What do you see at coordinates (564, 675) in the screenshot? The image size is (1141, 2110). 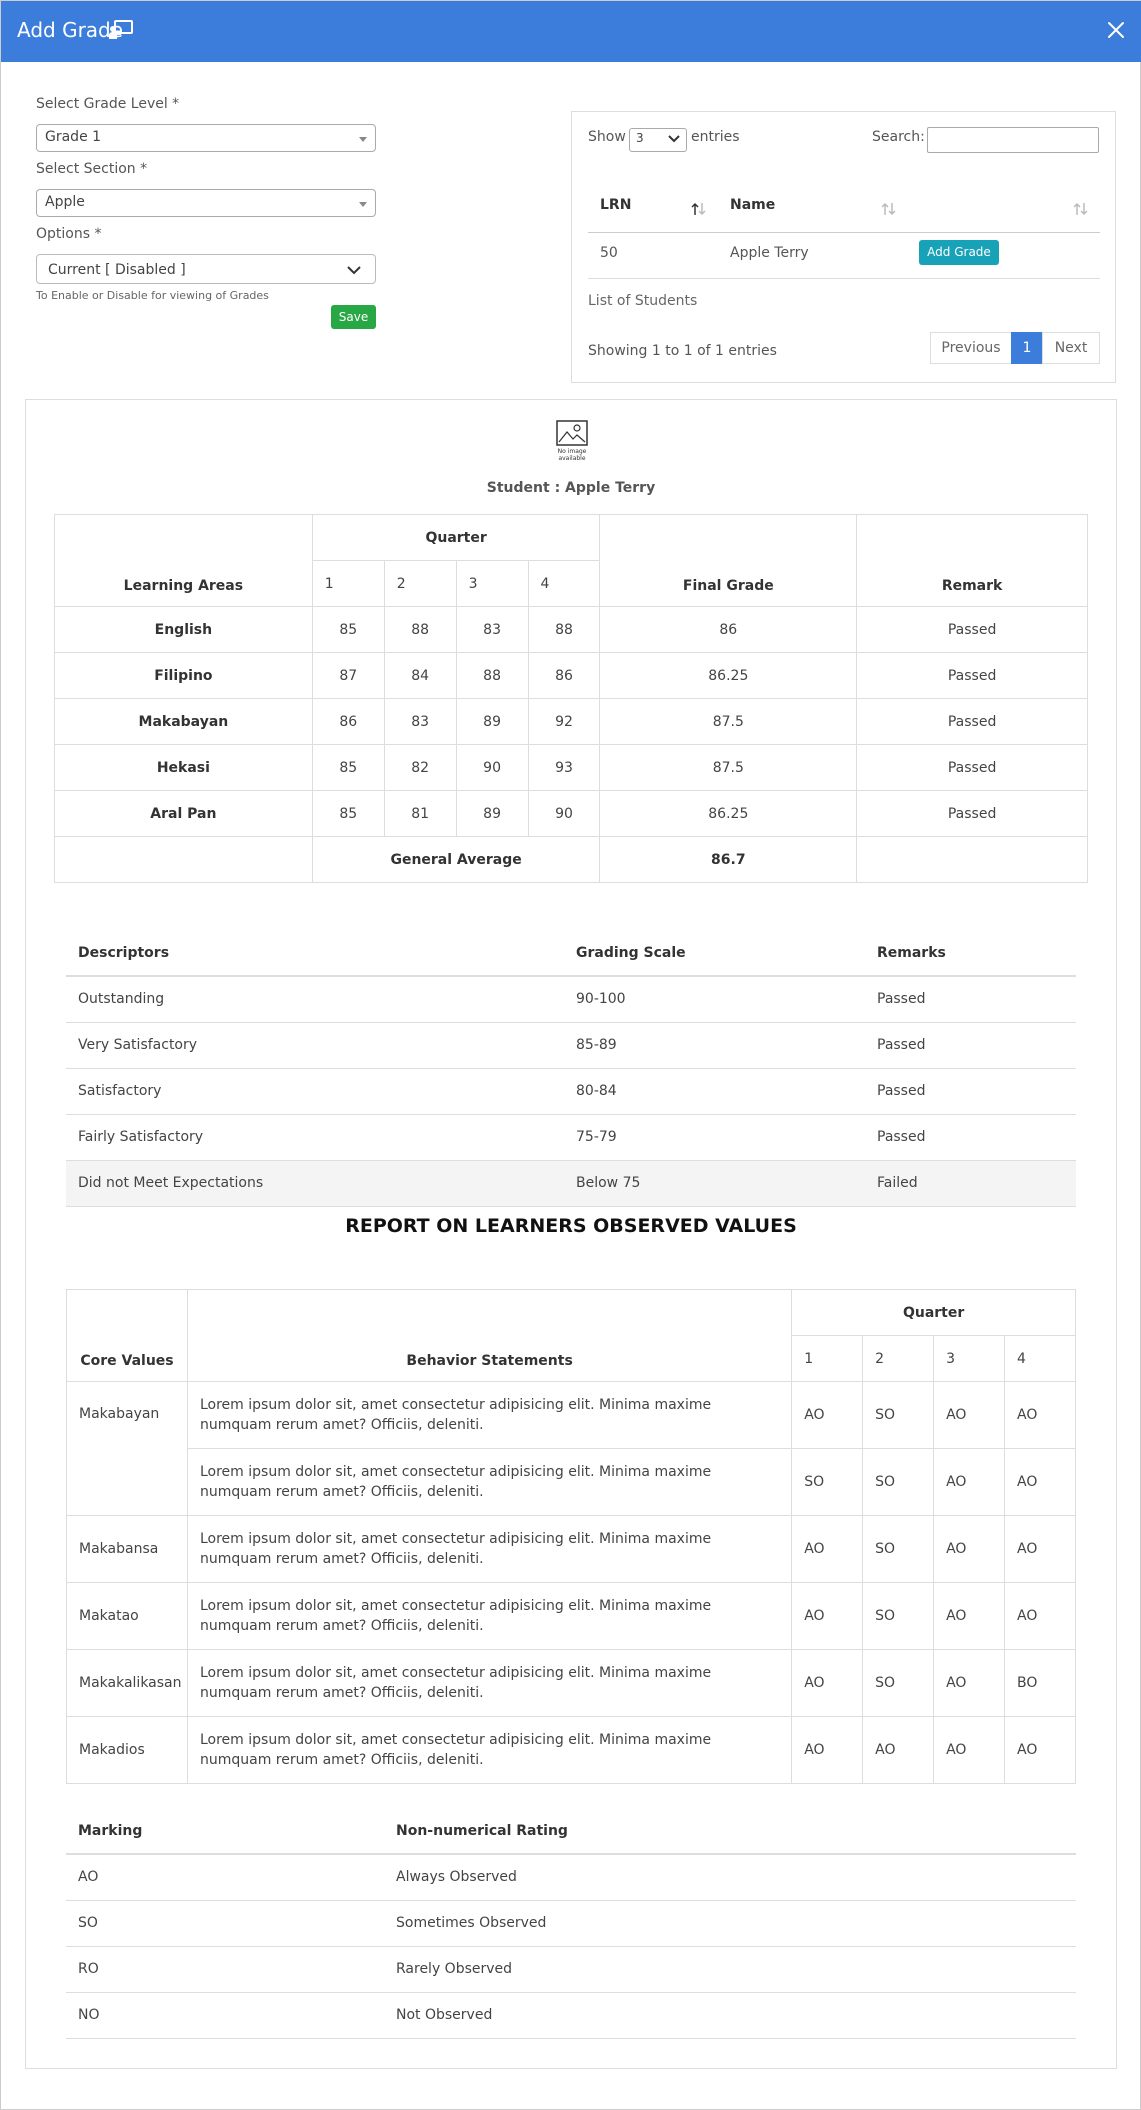 I see `q4-cell: 86` at bounding box center [564, 675].